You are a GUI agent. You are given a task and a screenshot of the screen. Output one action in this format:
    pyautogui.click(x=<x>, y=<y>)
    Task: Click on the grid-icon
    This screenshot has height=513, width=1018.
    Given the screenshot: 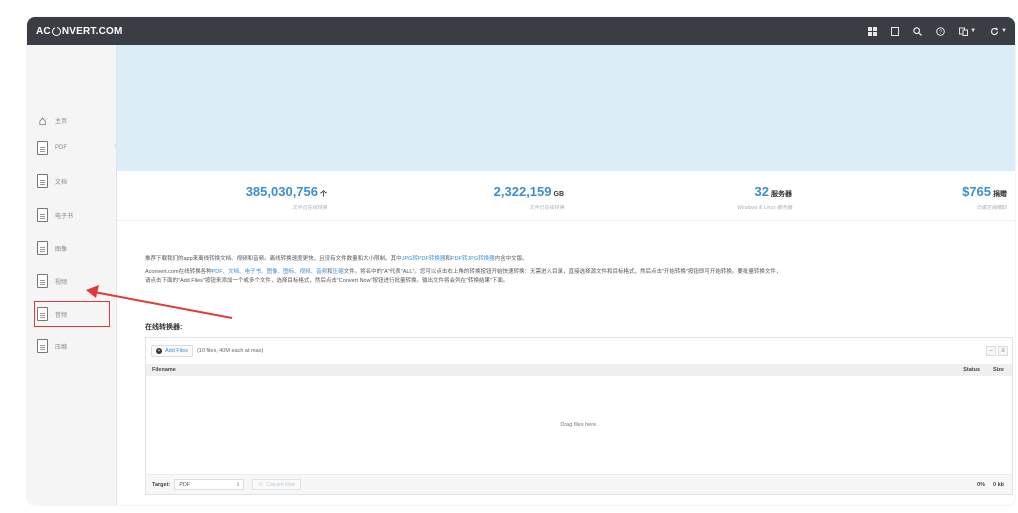 What is the action you would take?
    pyautogui.click(x=873, y=31)
    